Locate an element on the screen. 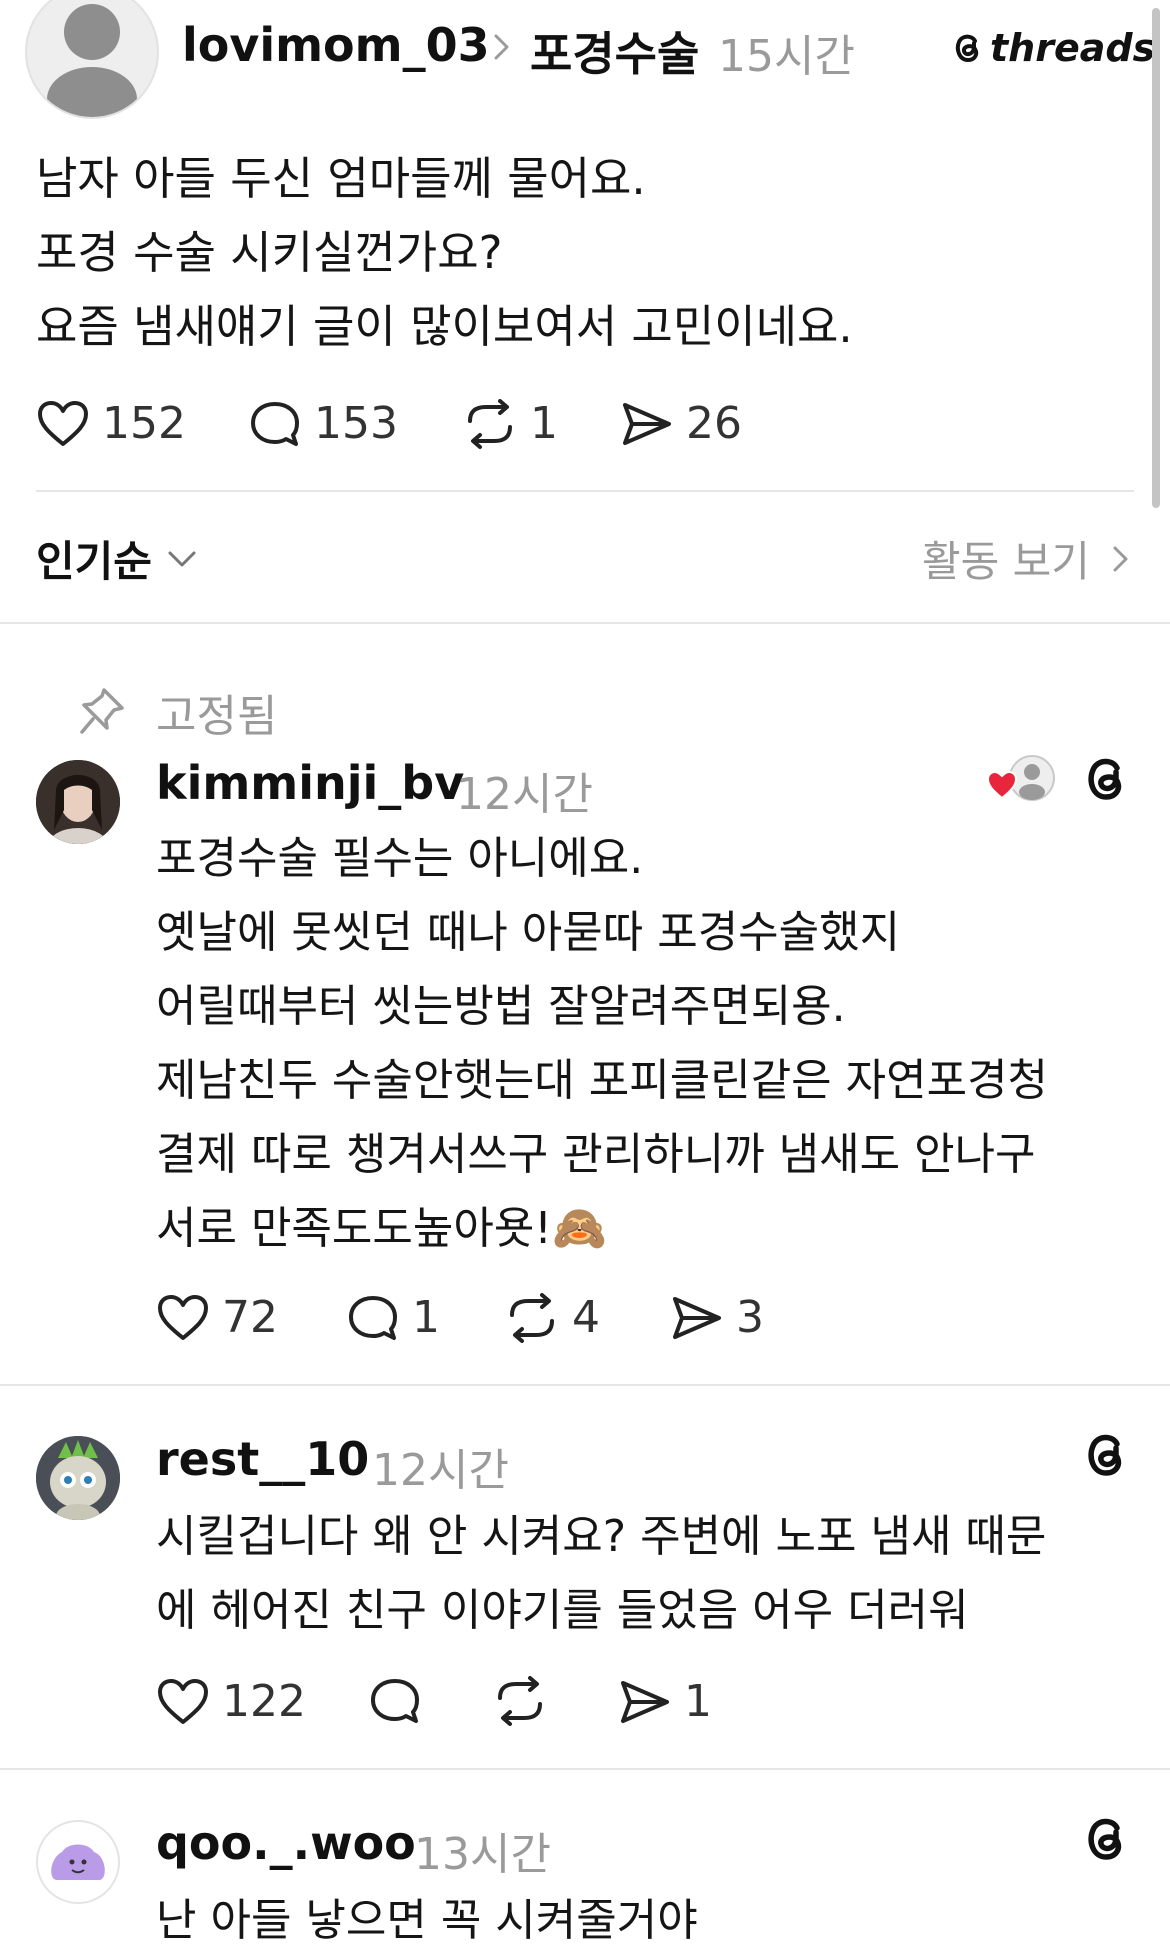 Image resolution: width=1170 pixels, height=1958 pixels. comment-repost-count: 4 is located at coordinates (586, 1317).